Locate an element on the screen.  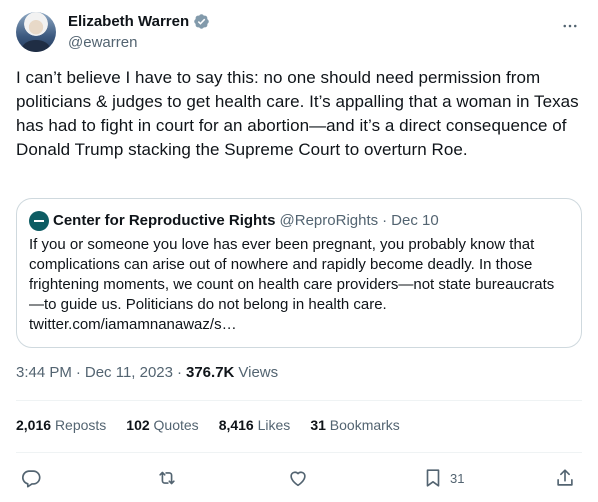
bookmark-icon is located at coordinates (433, 478).